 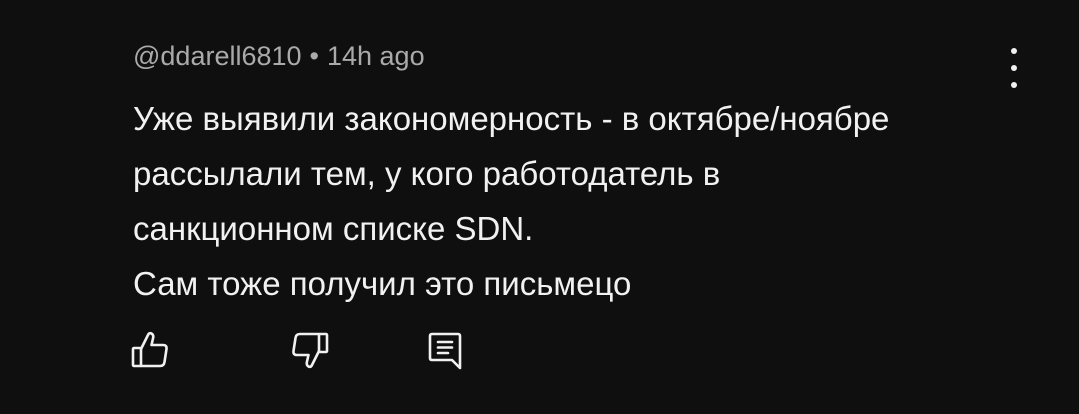 I want to click on comment-header: @ddarell6810 • 14h ago, so click(x=573, y=56).